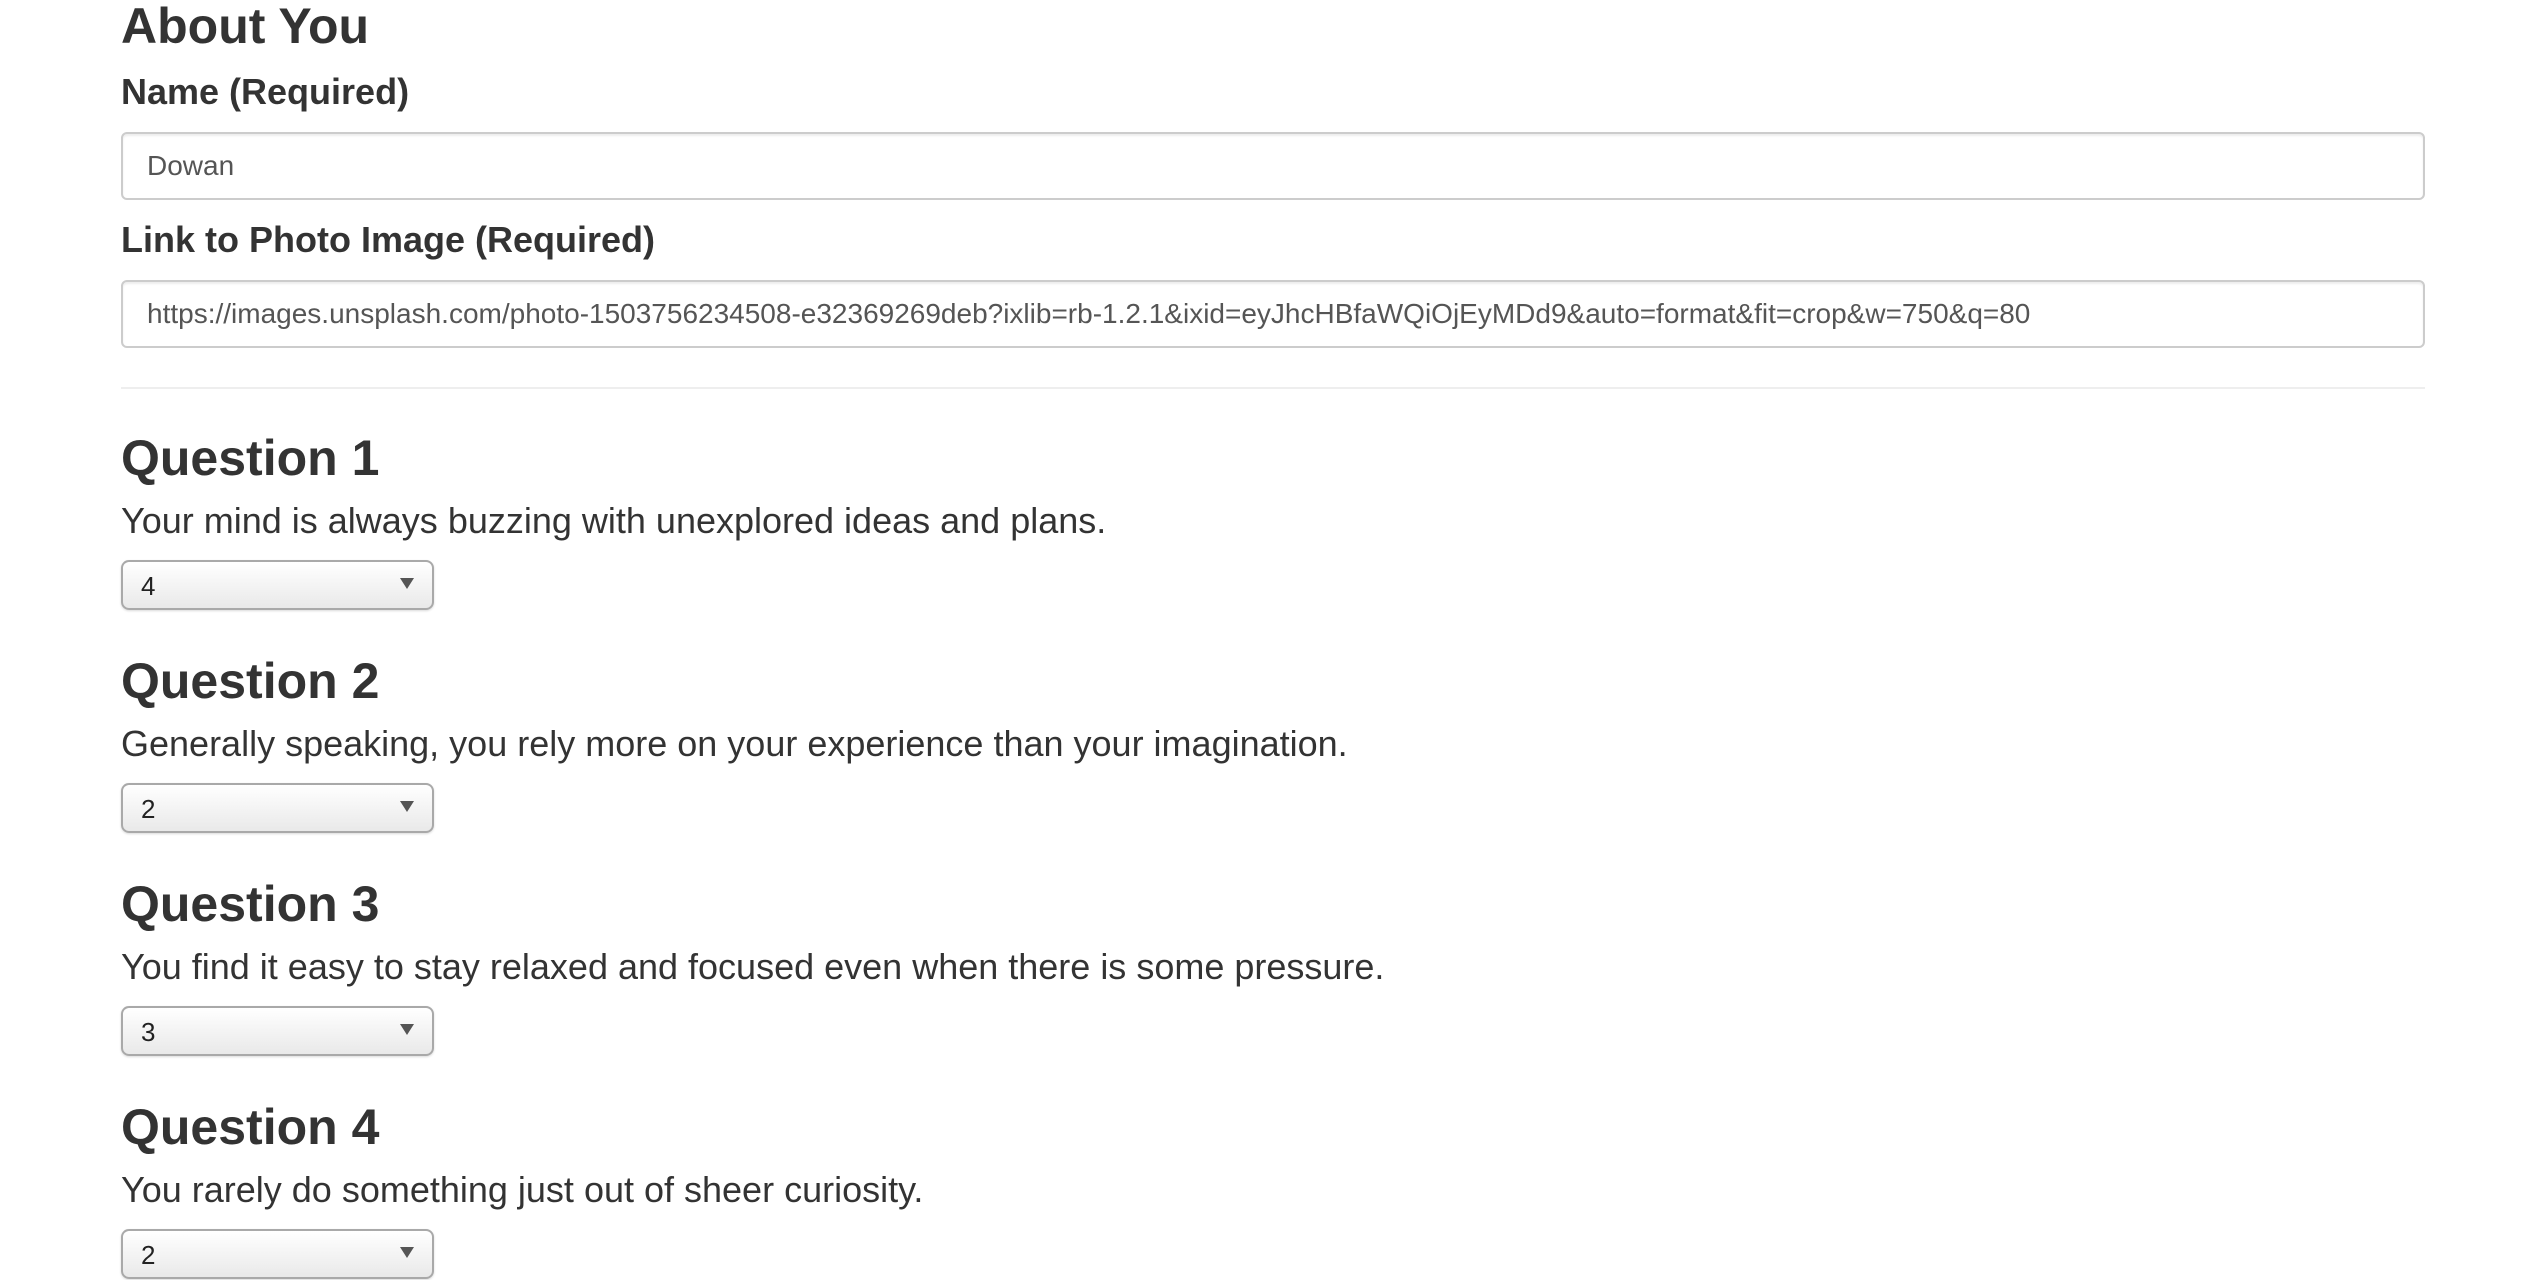  What do you see at coordinates (1273, 388) in the screenshot?
I see `section-divider` at bounding box center [1273, 388].